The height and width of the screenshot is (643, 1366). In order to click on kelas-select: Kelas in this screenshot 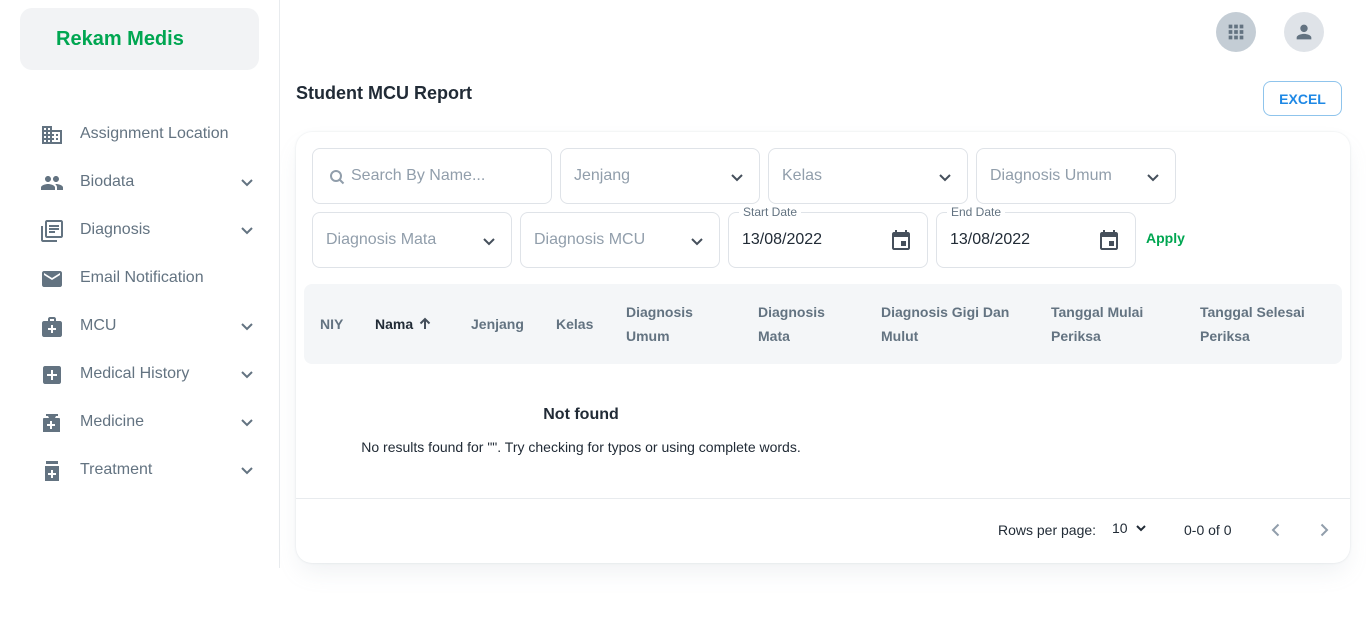, I will do `click(868, 176)`.